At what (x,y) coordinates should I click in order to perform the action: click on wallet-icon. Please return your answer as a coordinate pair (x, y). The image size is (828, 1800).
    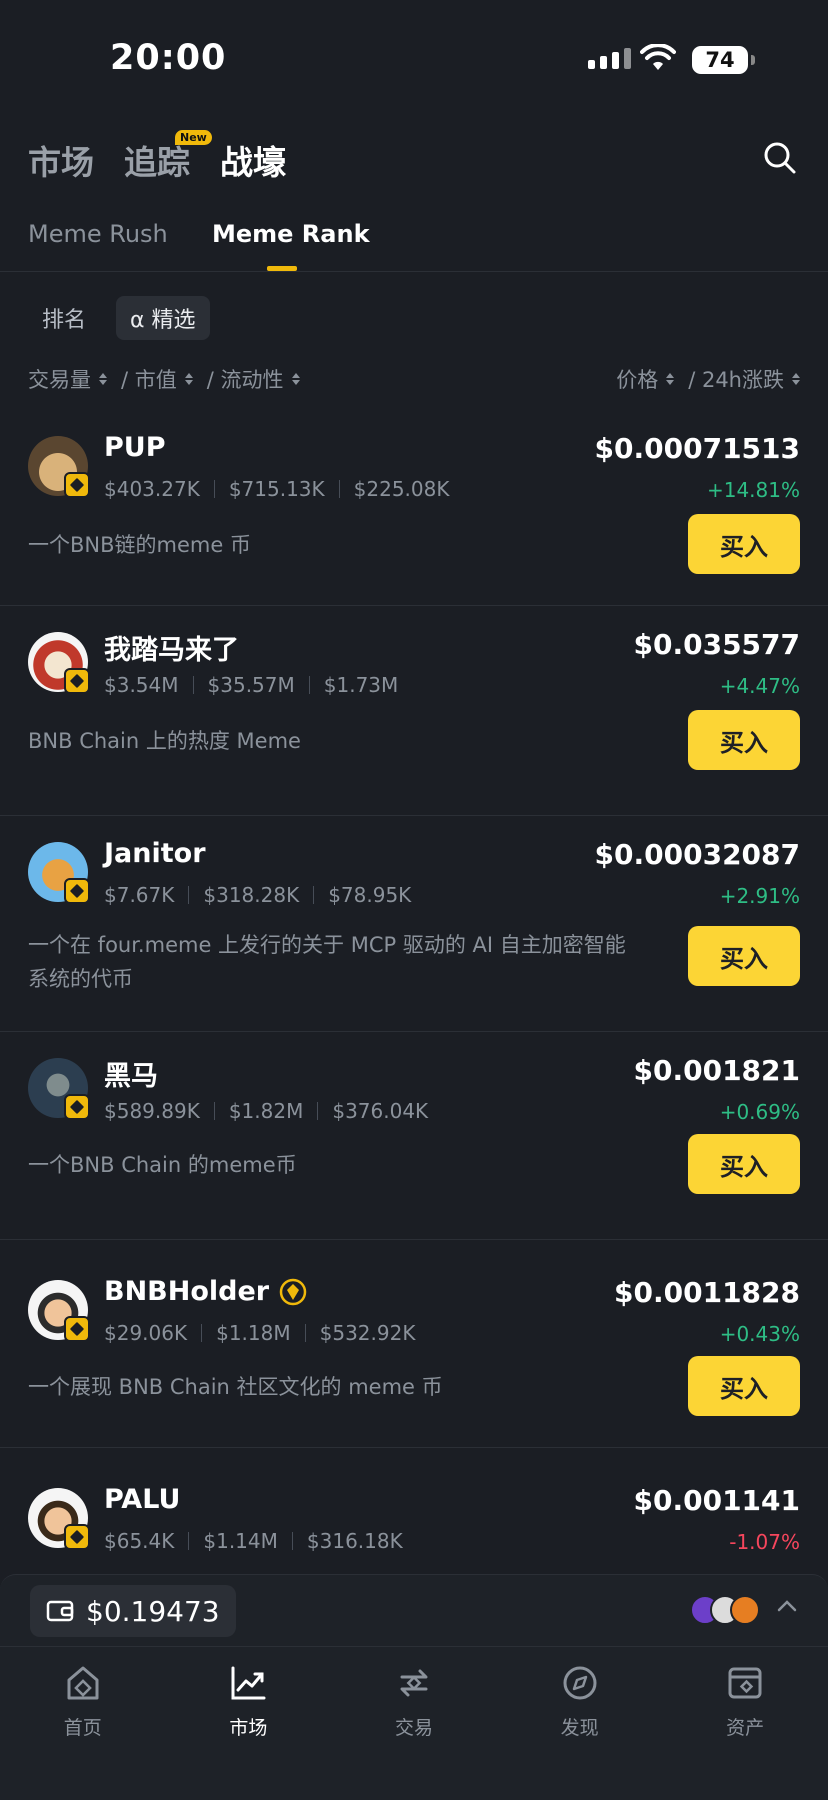
    Looking at the image, I should click on (60, 1611).